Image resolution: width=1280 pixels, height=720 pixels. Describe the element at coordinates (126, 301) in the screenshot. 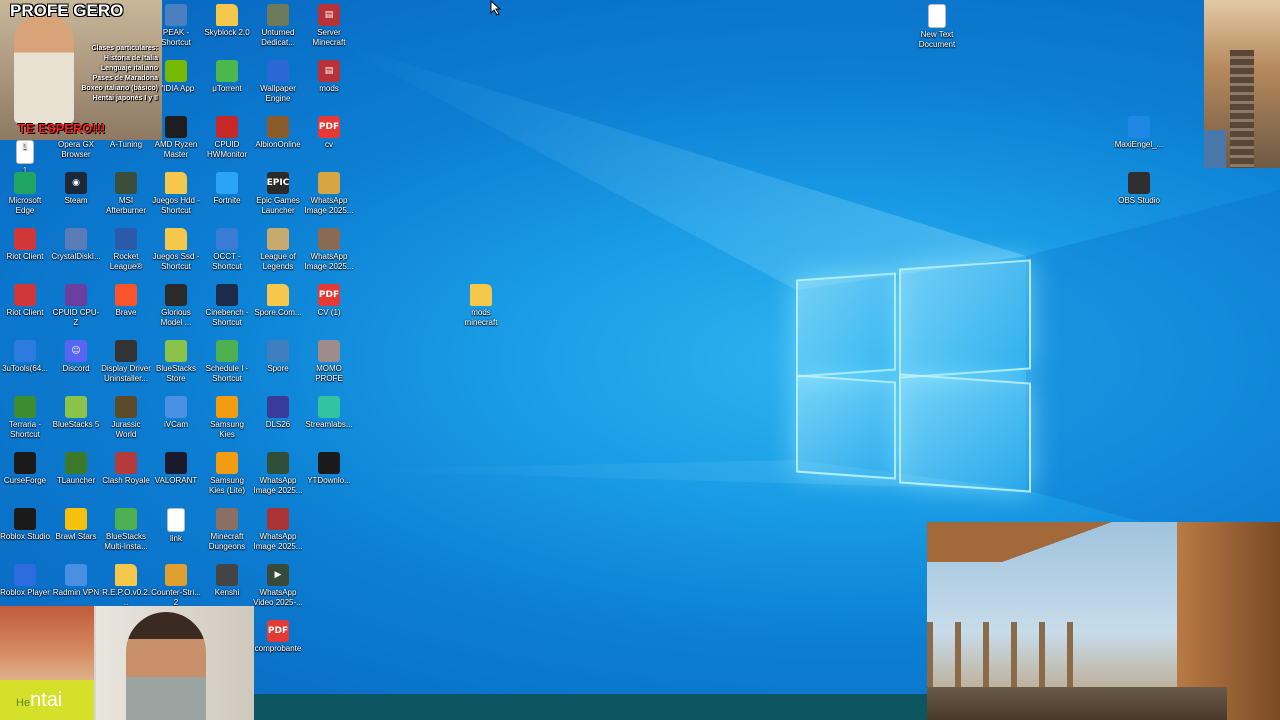

I see `desktop-icon: Brave` at that location.